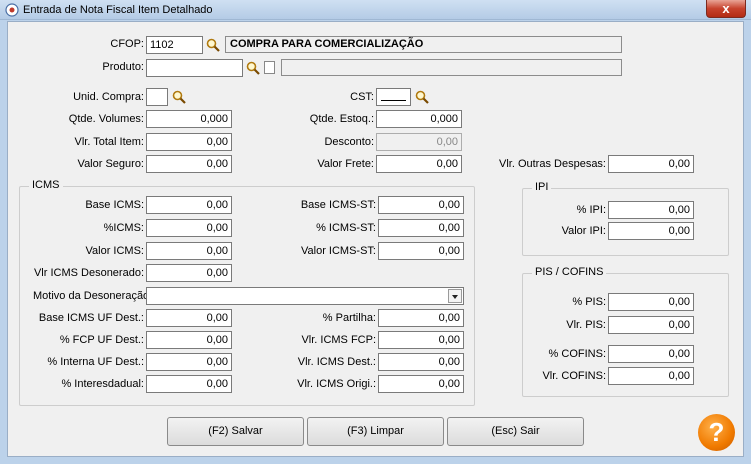 The height and width of the screenshot is (464, 751). What do you see at coordinates (189, 205) in the screenshot?
I see `base-icms-input: 0,00` at bounding box center [189, 205].